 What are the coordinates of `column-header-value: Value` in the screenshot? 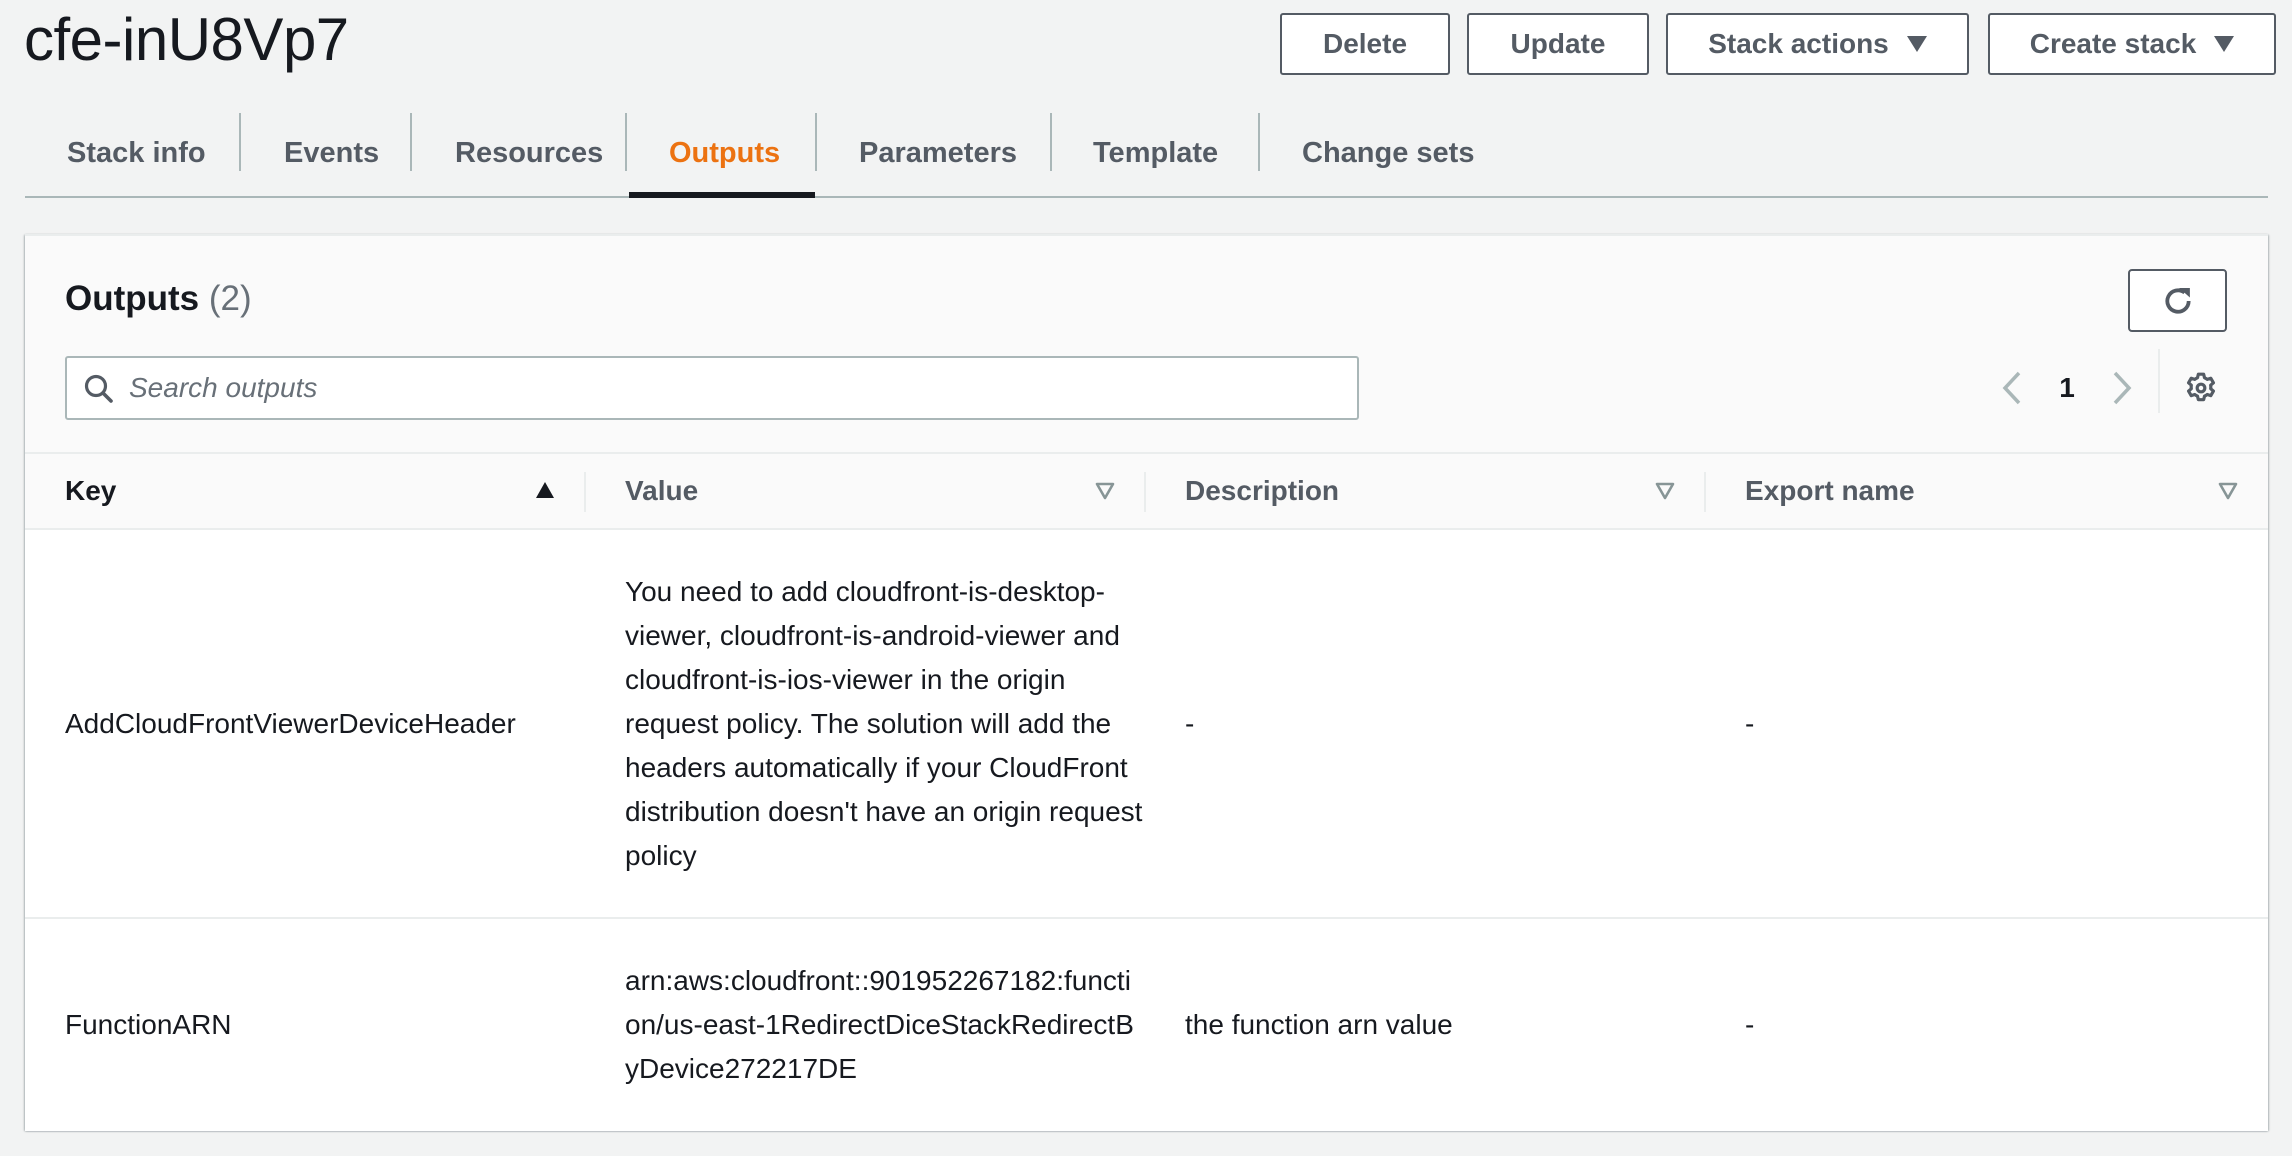 It's located at (661, 491).